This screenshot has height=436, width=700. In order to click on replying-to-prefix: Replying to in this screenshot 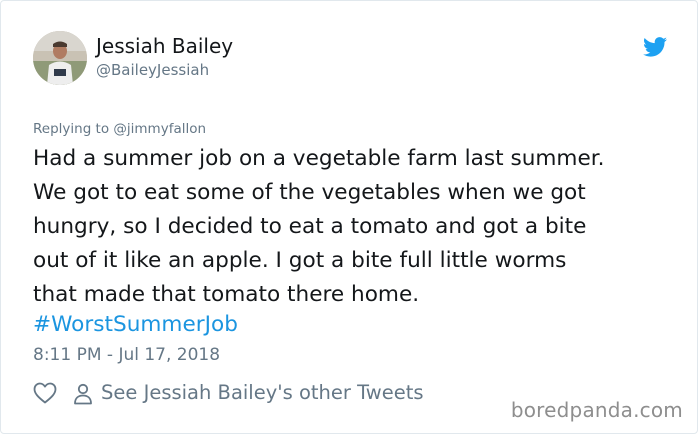, I will do `click(73, 129)`.